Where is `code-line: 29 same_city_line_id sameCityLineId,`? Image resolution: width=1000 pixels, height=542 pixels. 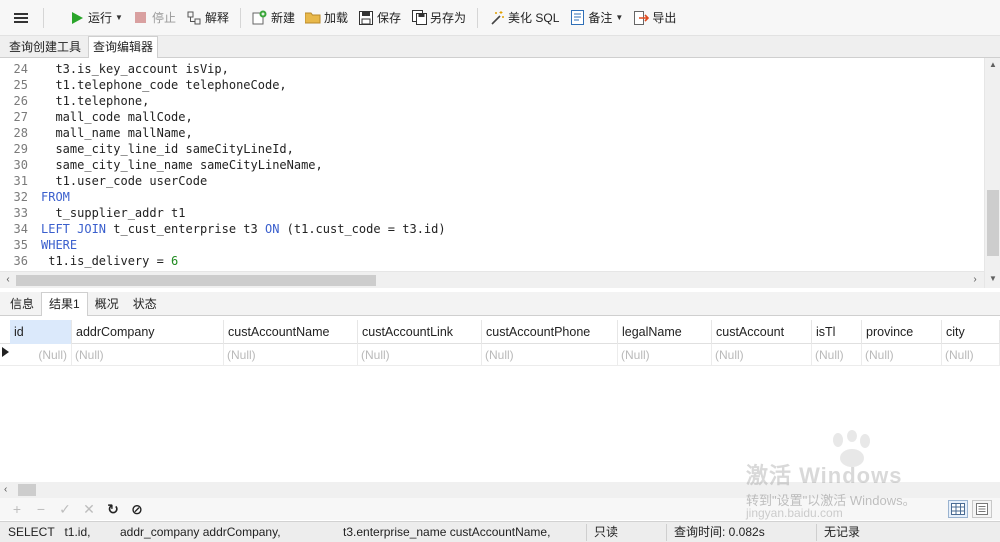 code-line: 29 same_city_line_id sameCityLineId, is located at coordinates (147, 149).